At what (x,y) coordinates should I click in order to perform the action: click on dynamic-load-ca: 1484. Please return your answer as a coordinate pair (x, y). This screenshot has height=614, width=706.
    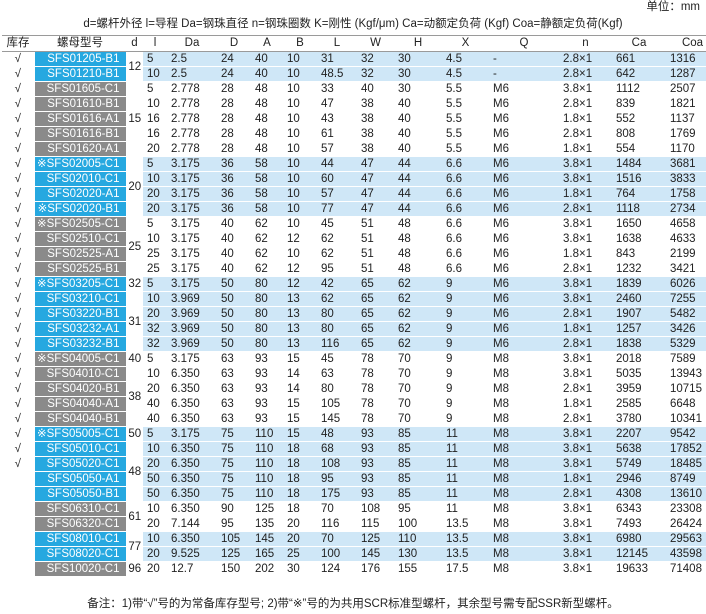
    Looking at the image, I should click on (639, 164).